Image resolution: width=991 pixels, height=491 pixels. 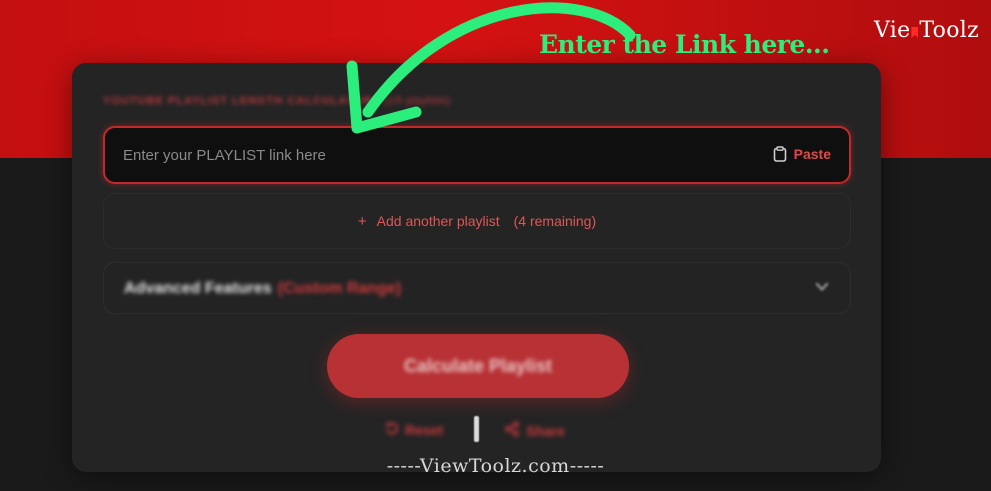 What do you see at coordinates (812, 154) in the screenshot?
I see `paste-label: Paste` at bounding box center [812, 154].